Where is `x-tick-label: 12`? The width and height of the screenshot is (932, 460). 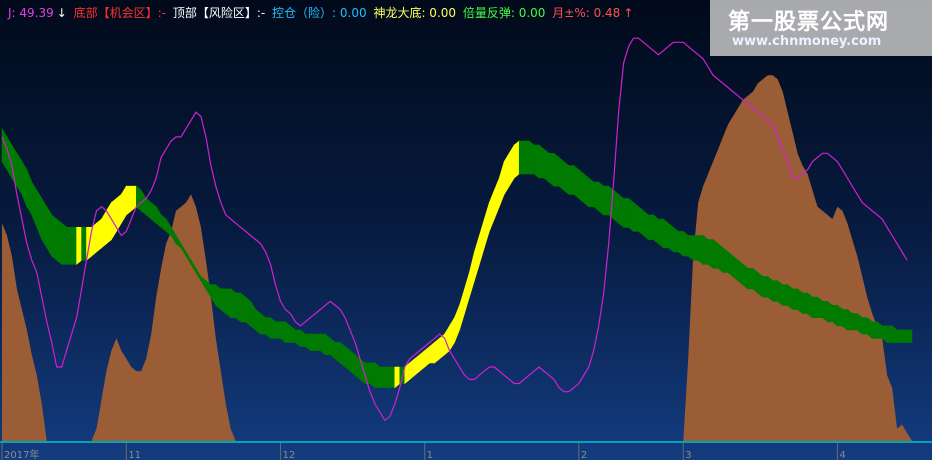
x-tick-label: 12 is located at coordinates (288, 455).